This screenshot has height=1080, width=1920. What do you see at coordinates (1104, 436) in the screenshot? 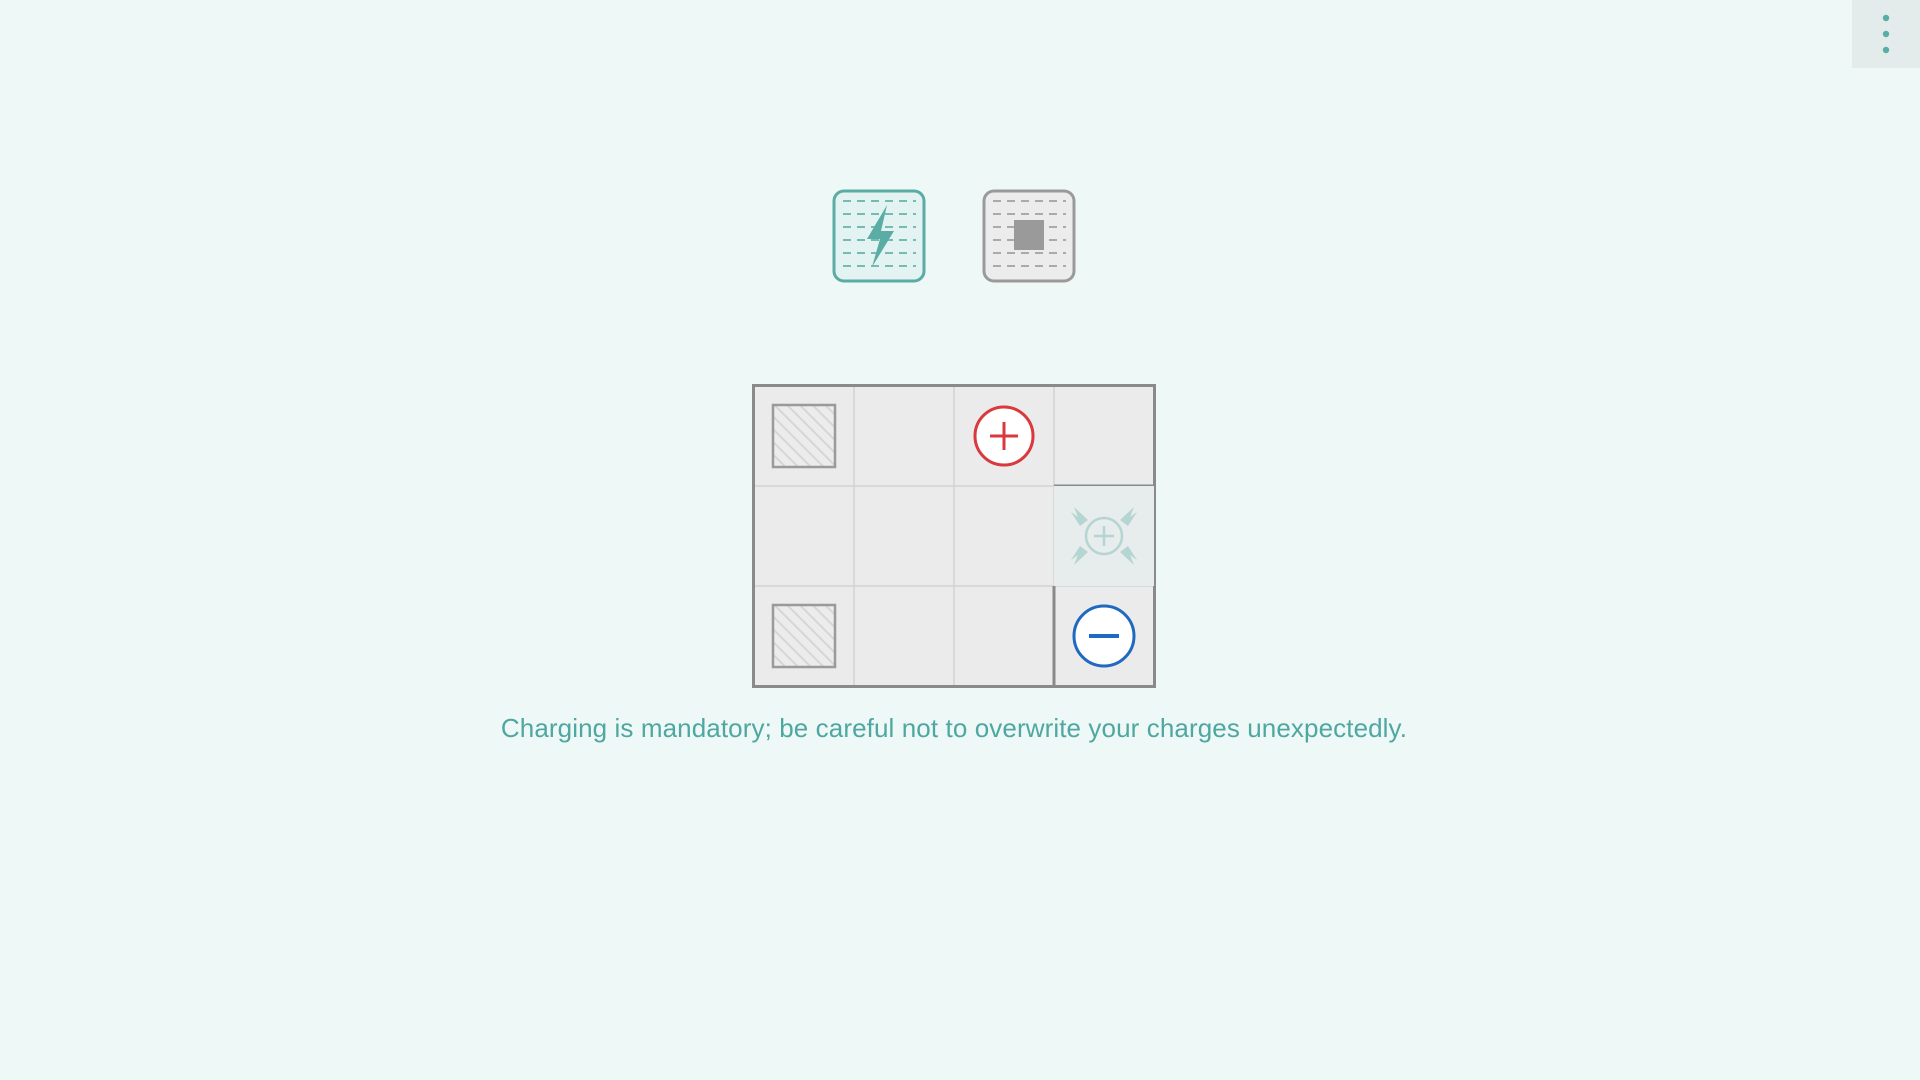
I see `board-cell-r0c3` at bounding box center [1104, 436].